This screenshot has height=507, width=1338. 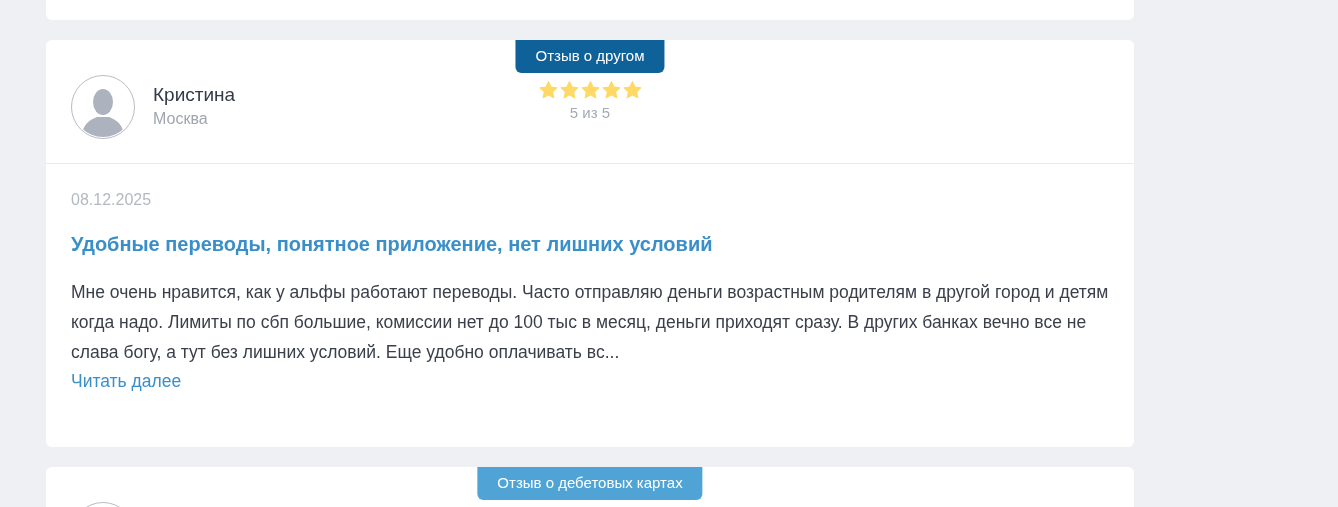 I want to click on author-city: Москва, so click(x=181, y=119).